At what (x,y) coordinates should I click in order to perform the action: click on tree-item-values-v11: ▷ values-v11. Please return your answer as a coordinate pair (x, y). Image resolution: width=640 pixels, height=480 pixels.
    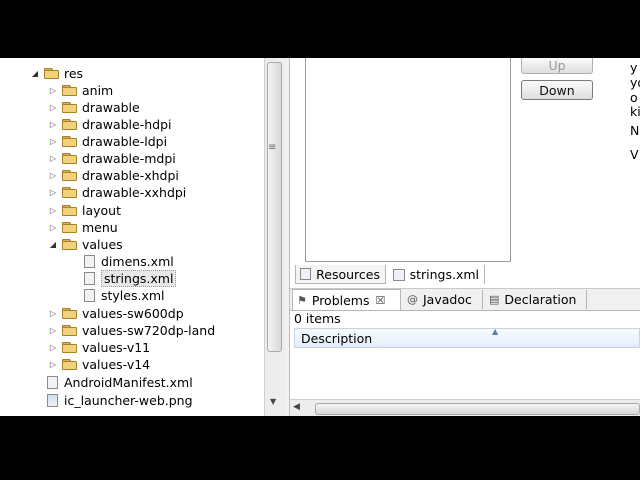
    Looking at the image, I should click on (99, 347).